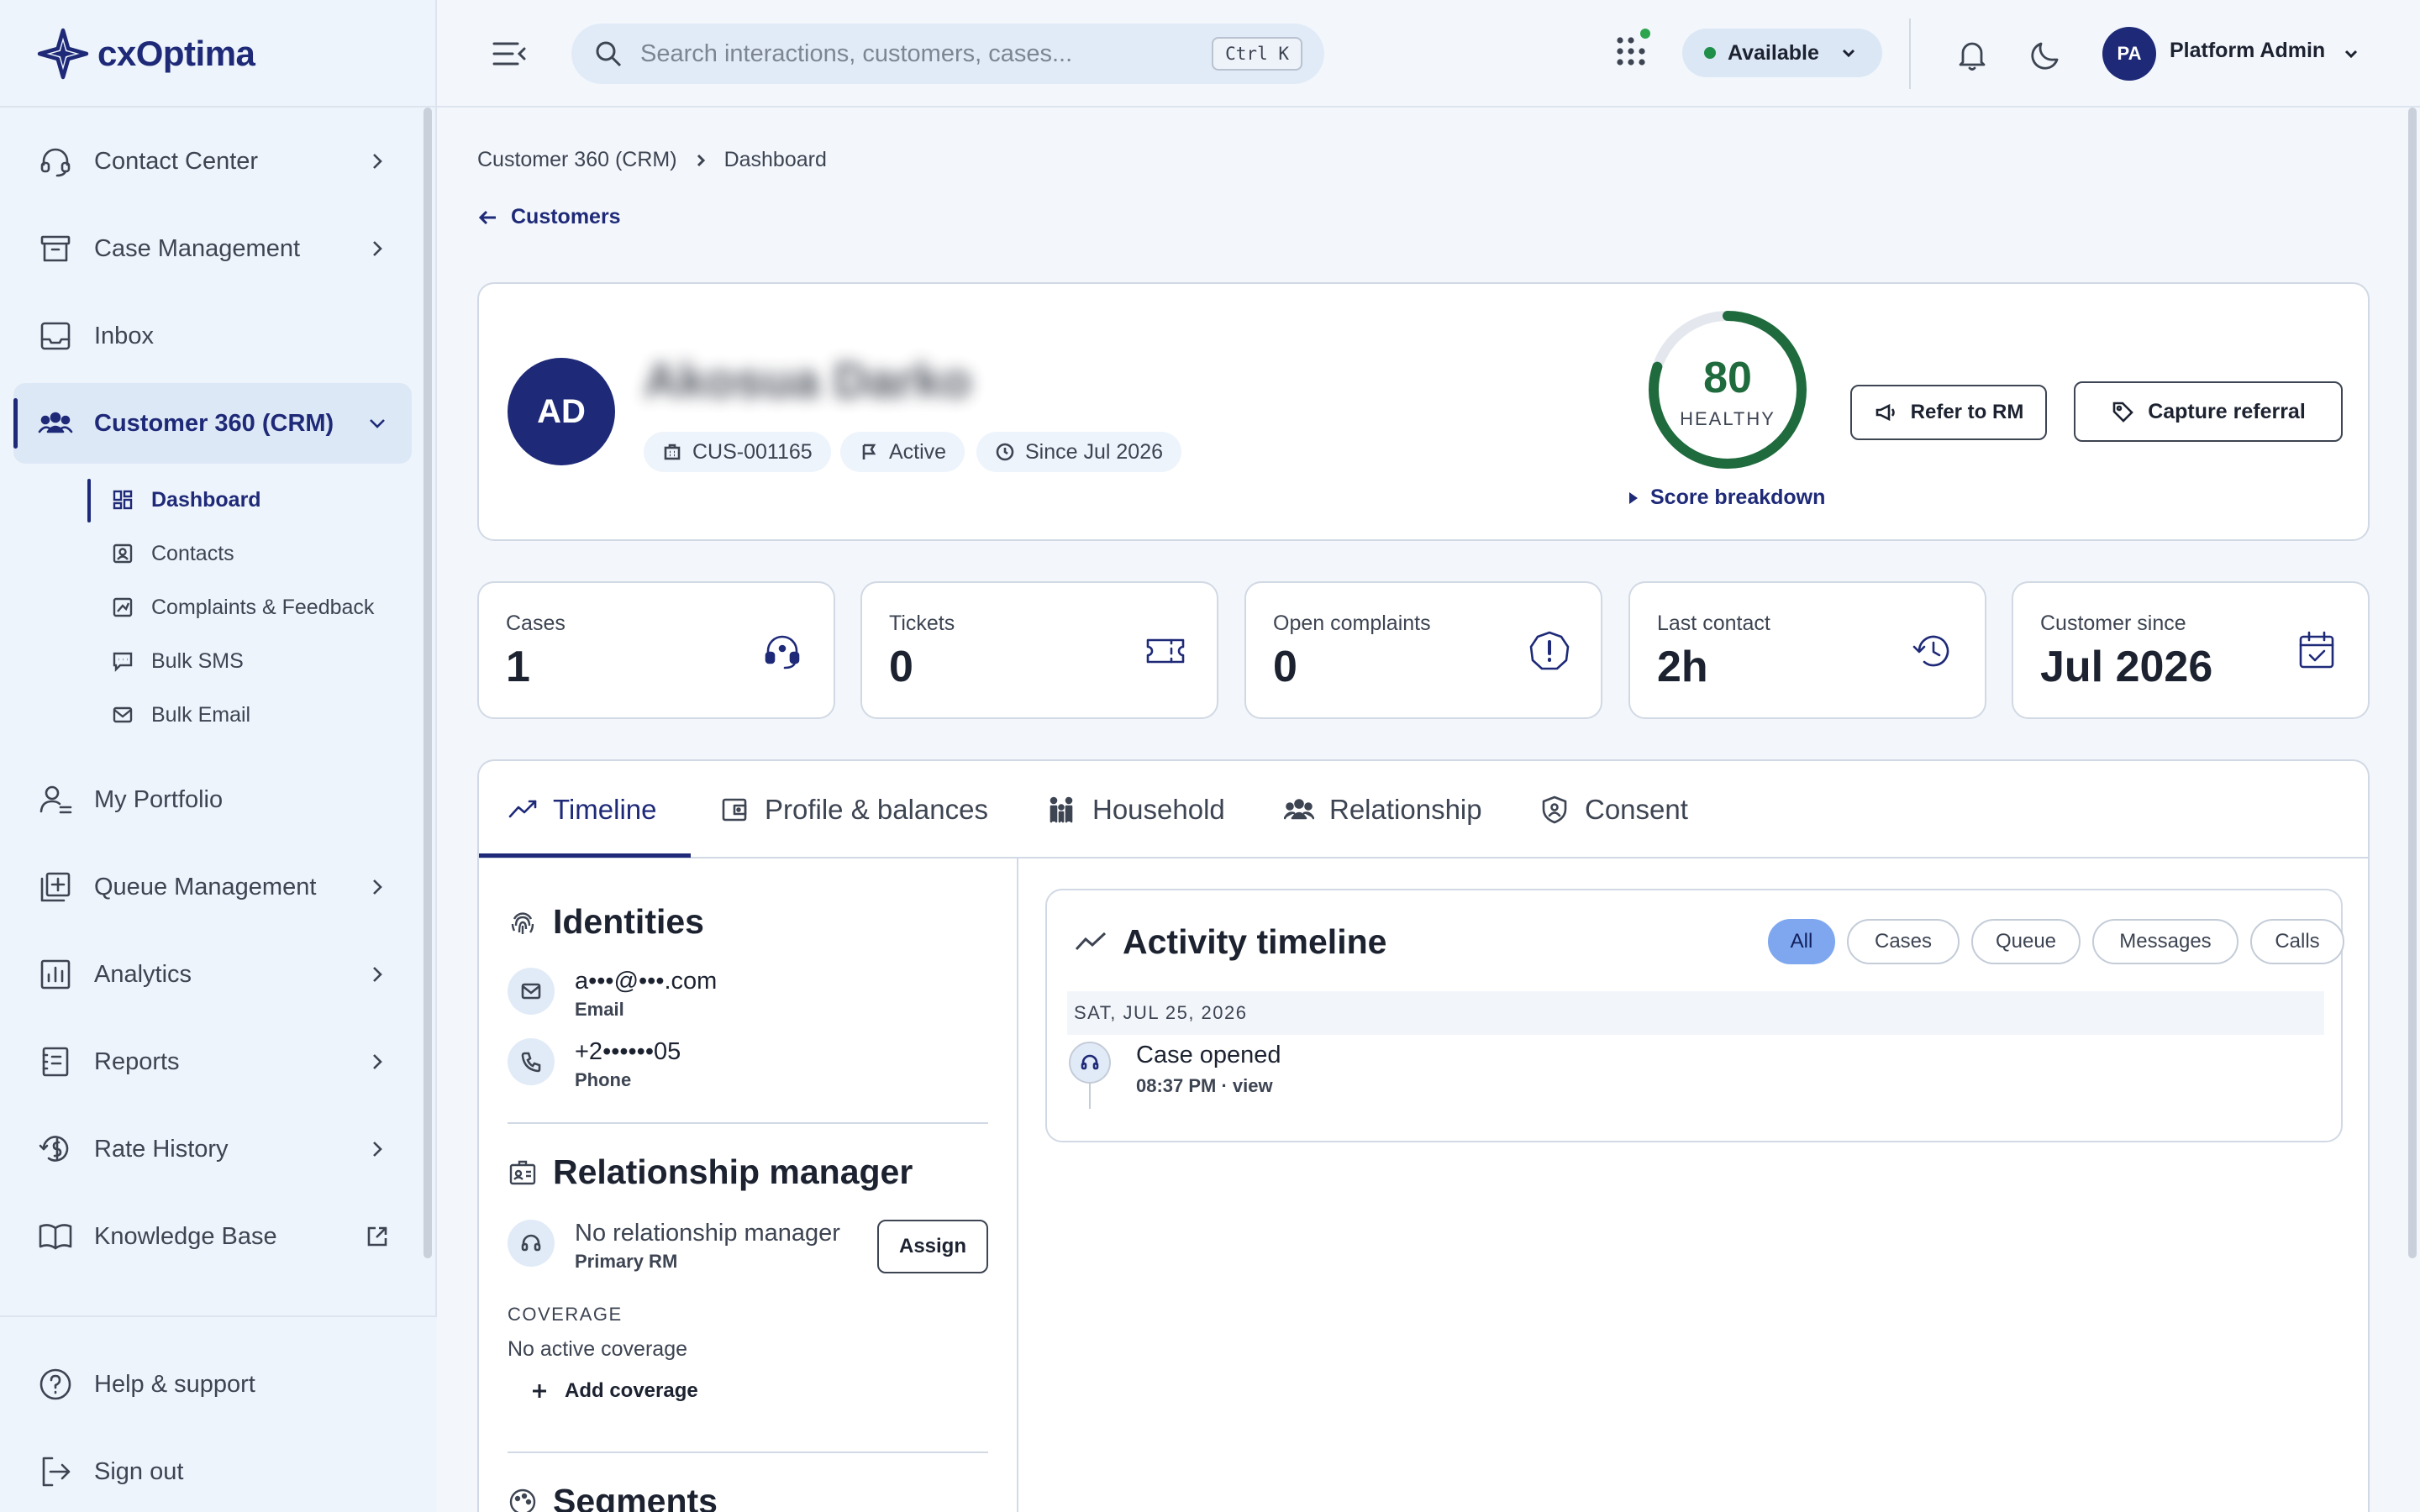 The width and height of the screenshot is (2420, 1512). What do you see at coordinates (2165, 941) in the screenshot?
I see `filter-messages: Messages` at bounding box center [2165, 941].